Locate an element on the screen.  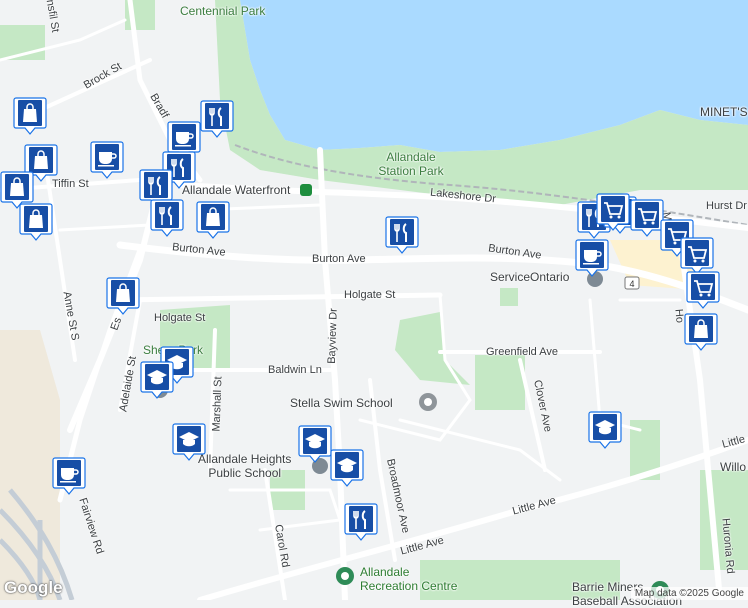
label-greenfield-ave: Greenfield Ave is located at coordinates (522, 352).